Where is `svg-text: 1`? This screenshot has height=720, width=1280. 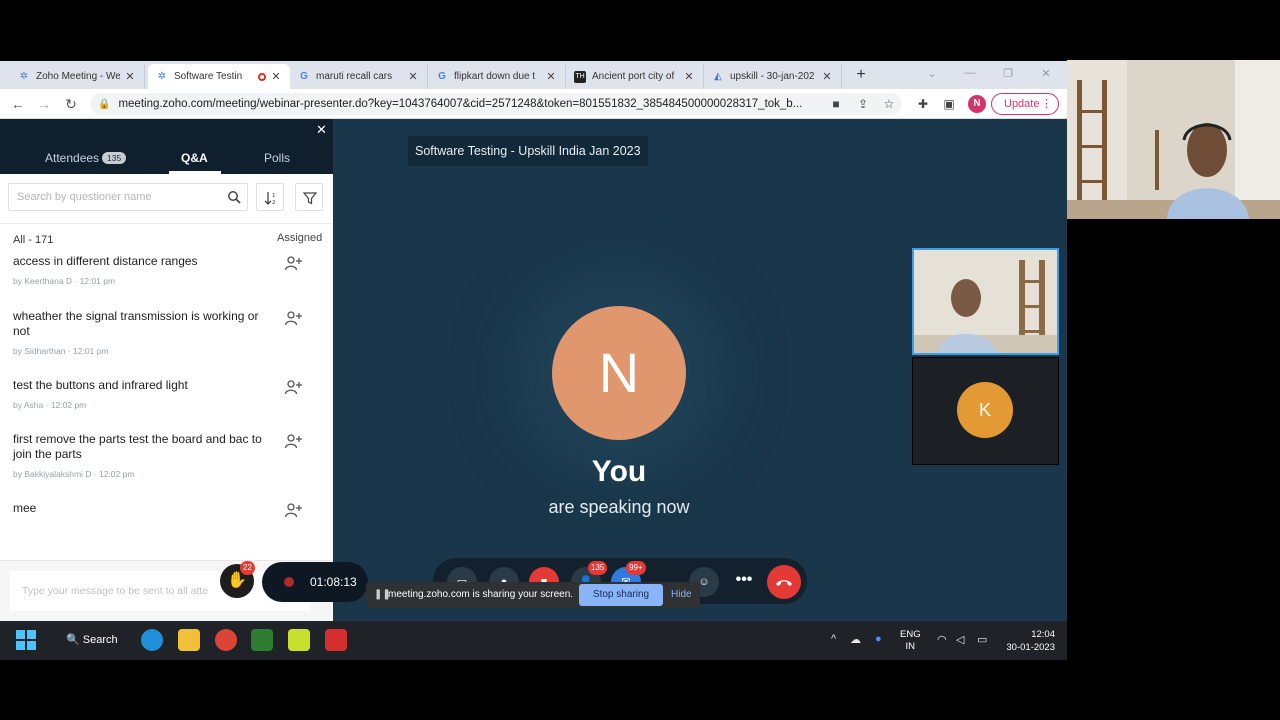
svg-text: 1 is located at coordinates (274, 196).